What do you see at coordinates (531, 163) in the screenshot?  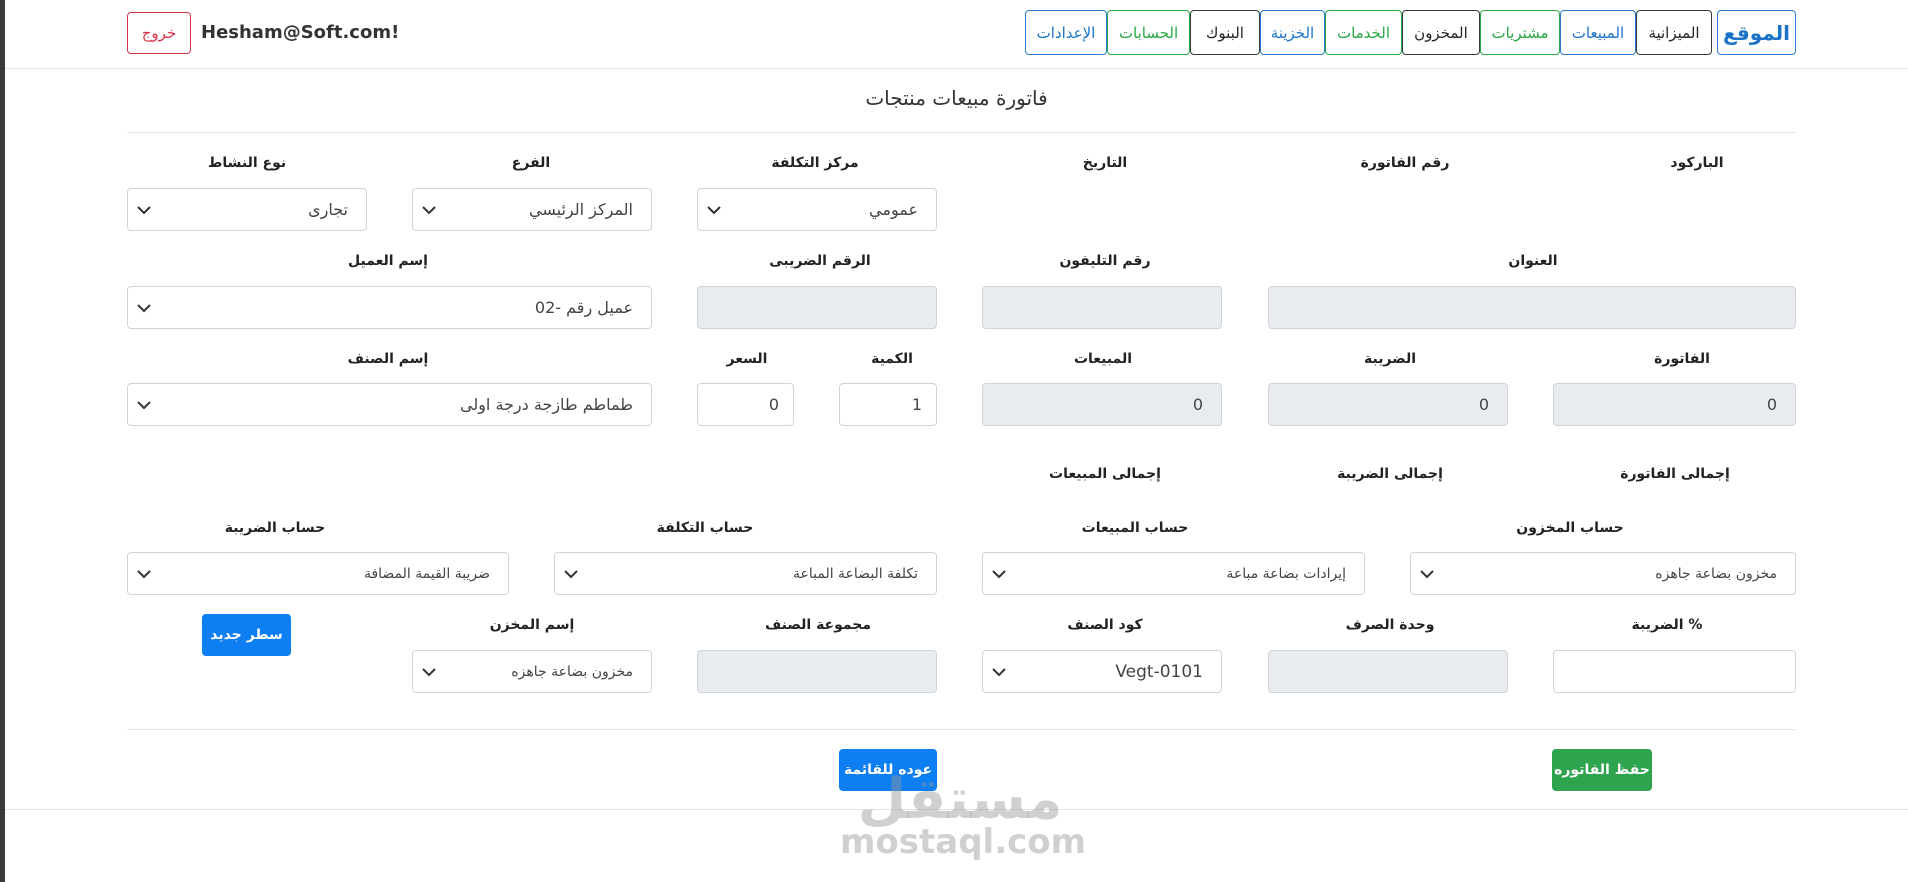 I see `branch-label: الفرع` at bounding box center [531, 163].